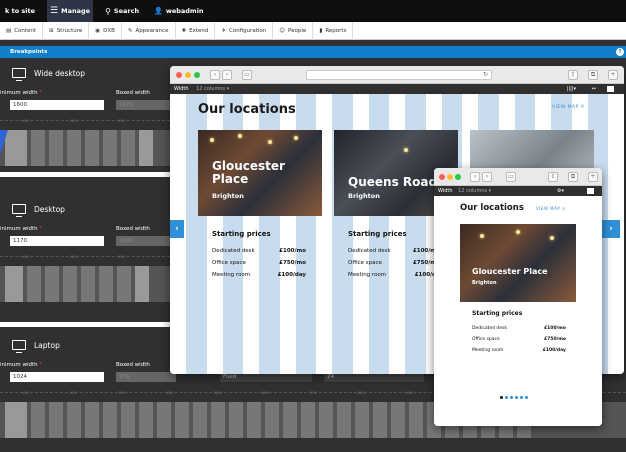 The image size is (626, 452). What do you see at coordinates (152, 30) in the screenshot?
I see `menu-item-label: Appearance` at bounding box center [152, 30].